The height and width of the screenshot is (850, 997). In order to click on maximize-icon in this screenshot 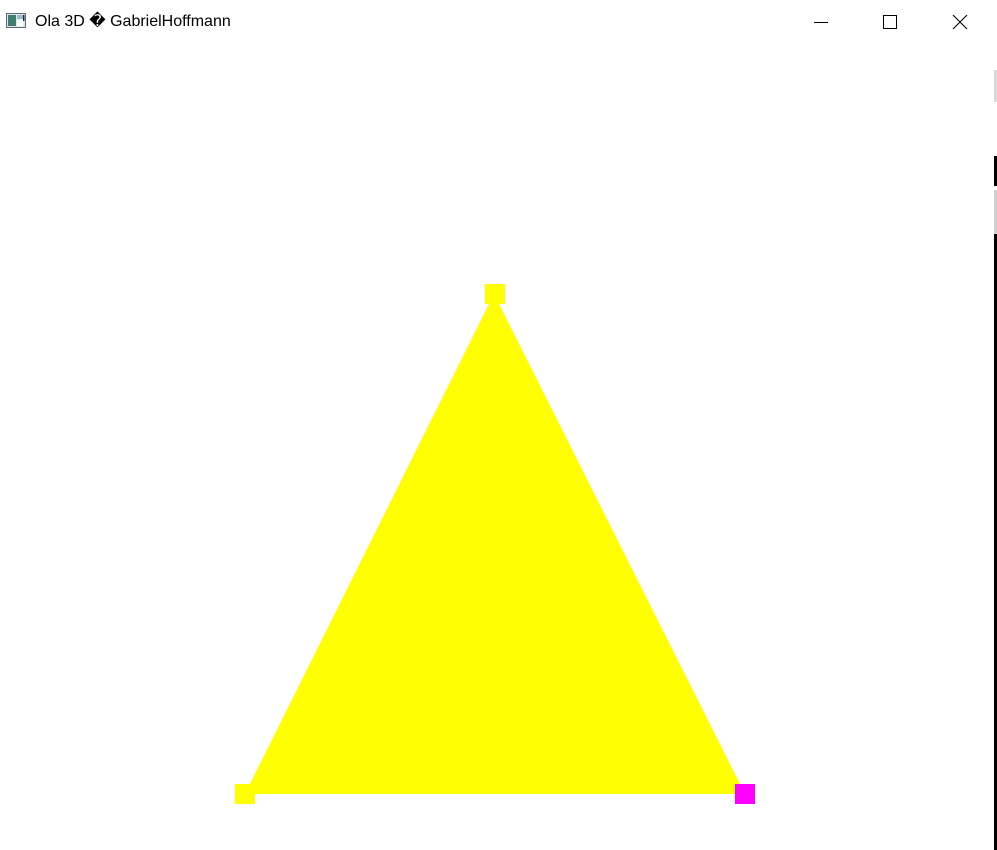, I will do `click(890, 22)`.